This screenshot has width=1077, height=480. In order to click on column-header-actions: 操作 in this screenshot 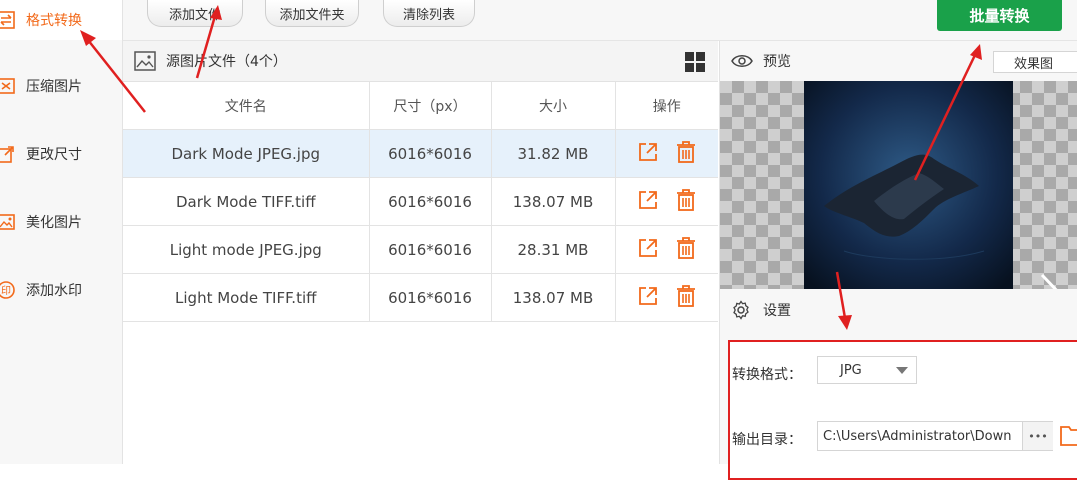, I will do `click(666, 106)`.